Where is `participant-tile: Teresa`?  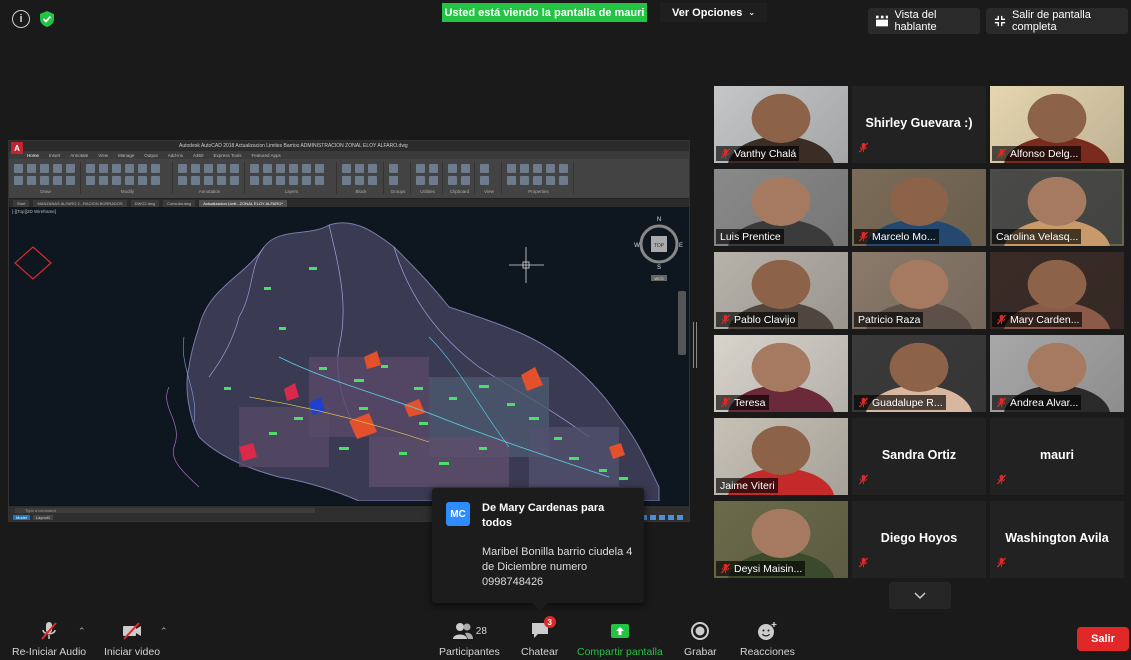 participant-tile: Teresa is located at coordinates (781, 373).